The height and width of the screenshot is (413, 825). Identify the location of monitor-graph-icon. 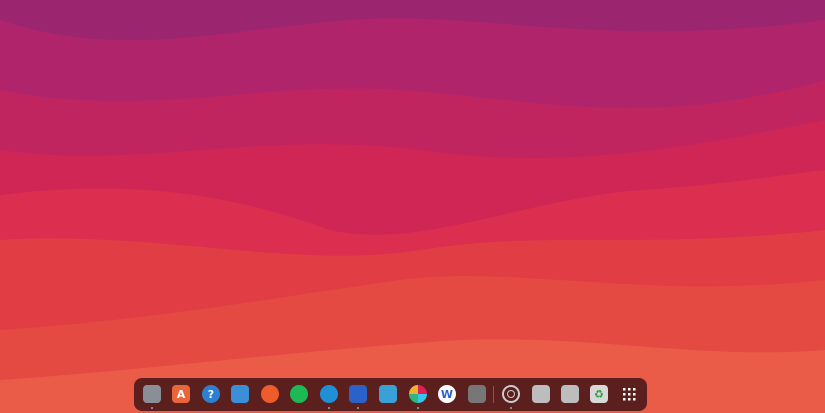
(240, 394).